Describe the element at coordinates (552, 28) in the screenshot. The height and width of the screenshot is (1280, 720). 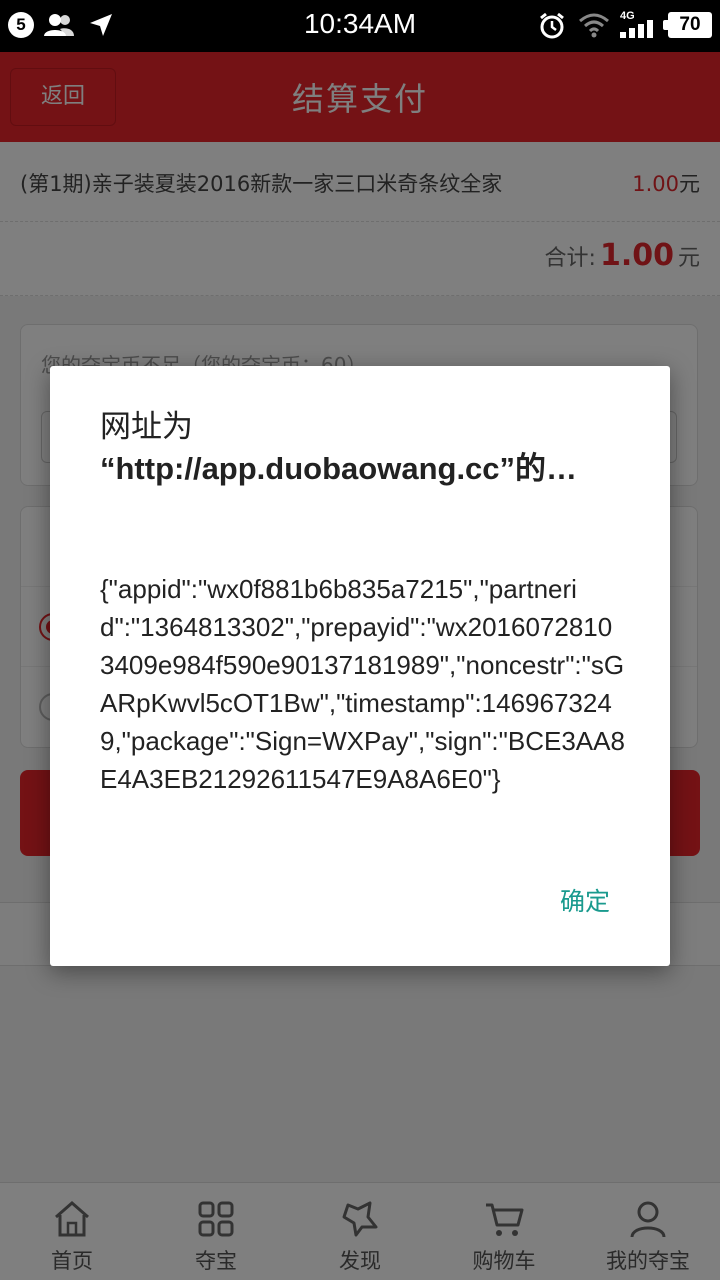
I see `alarm-icon` at that location.